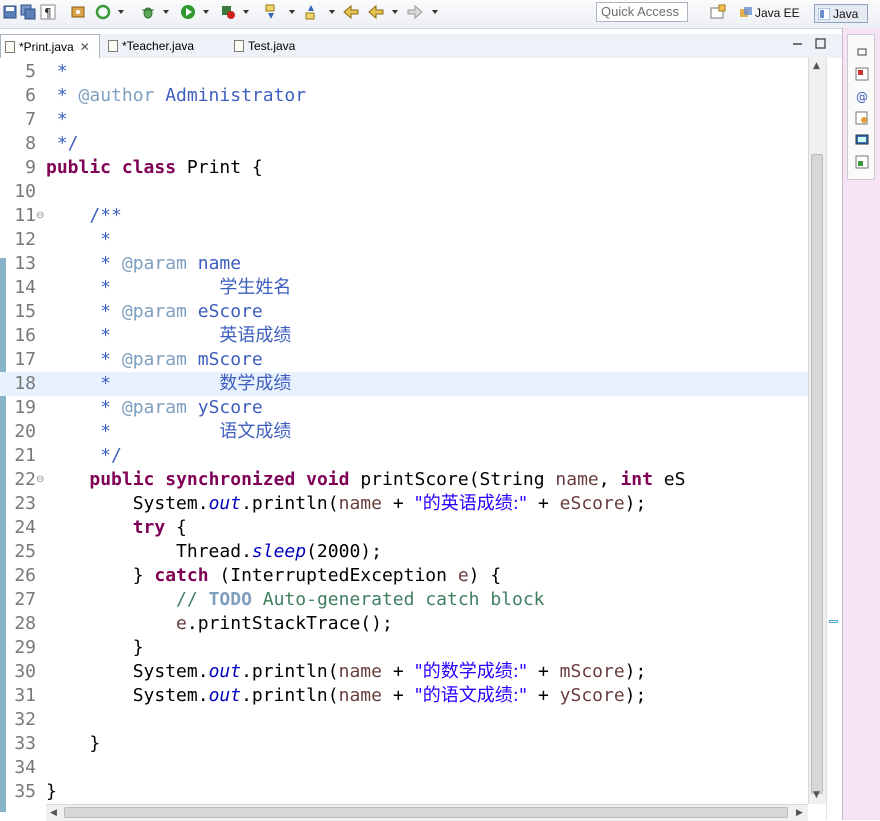  I want to click on scroll-up-arrow: ▲, so click(816, 66).